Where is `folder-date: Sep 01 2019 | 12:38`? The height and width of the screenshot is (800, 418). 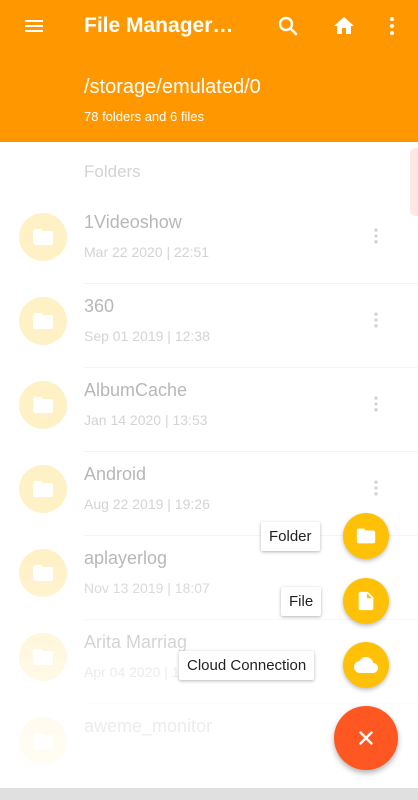
folder-date: Sep 01 2019 | 12:38 is located at coordinates (147, 336).